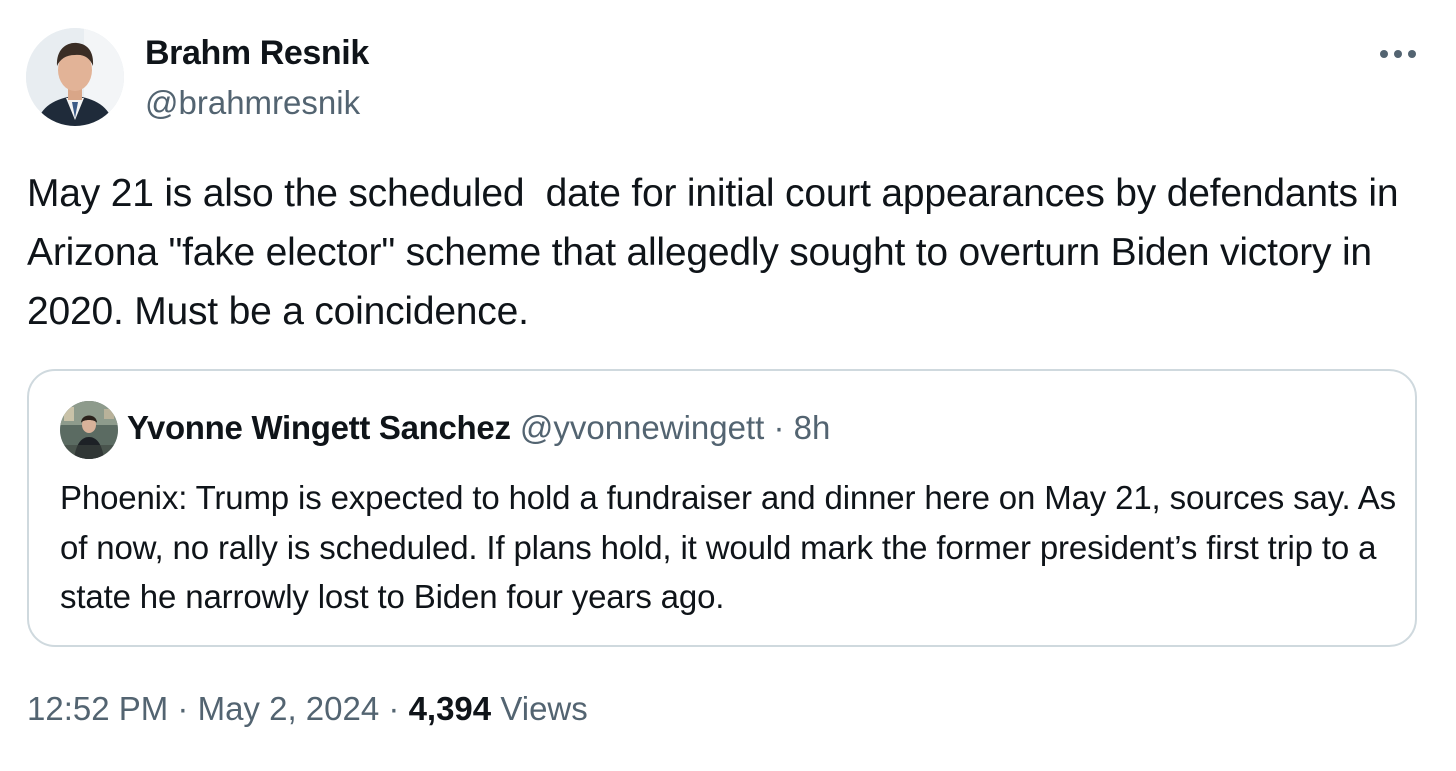 This screenshot has width=1456, height=771. Describe the element at coordinates (319, 427) in the screenshot. I see `quoted-author-name: Yvonne Wingett Sanchez` at that location.